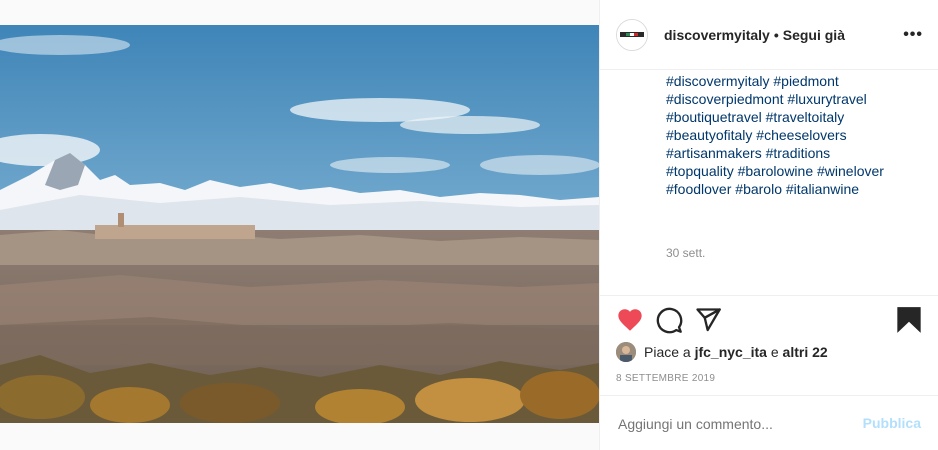 This screenshot has height=450, width=938. I want to click on share-button, so click(708, 320).